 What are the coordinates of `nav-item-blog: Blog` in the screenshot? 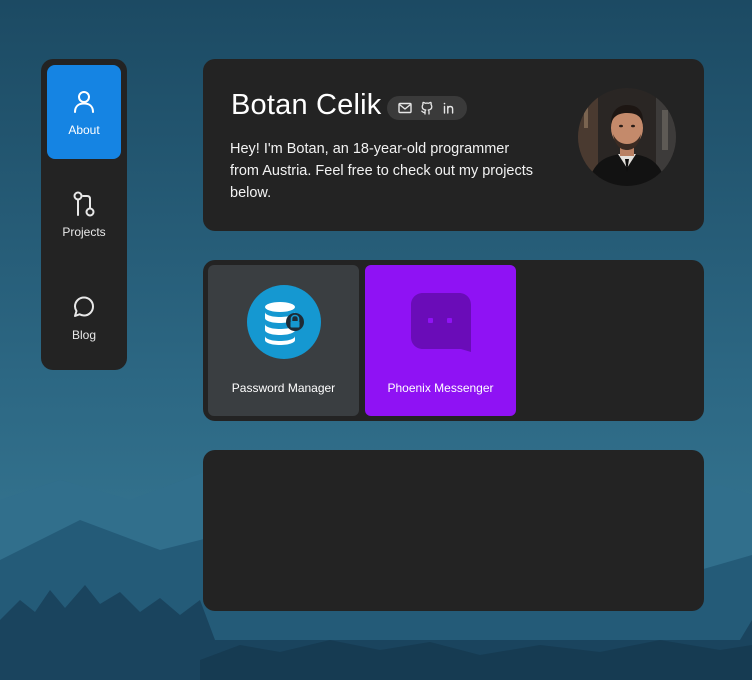 It's located at (84, 317).